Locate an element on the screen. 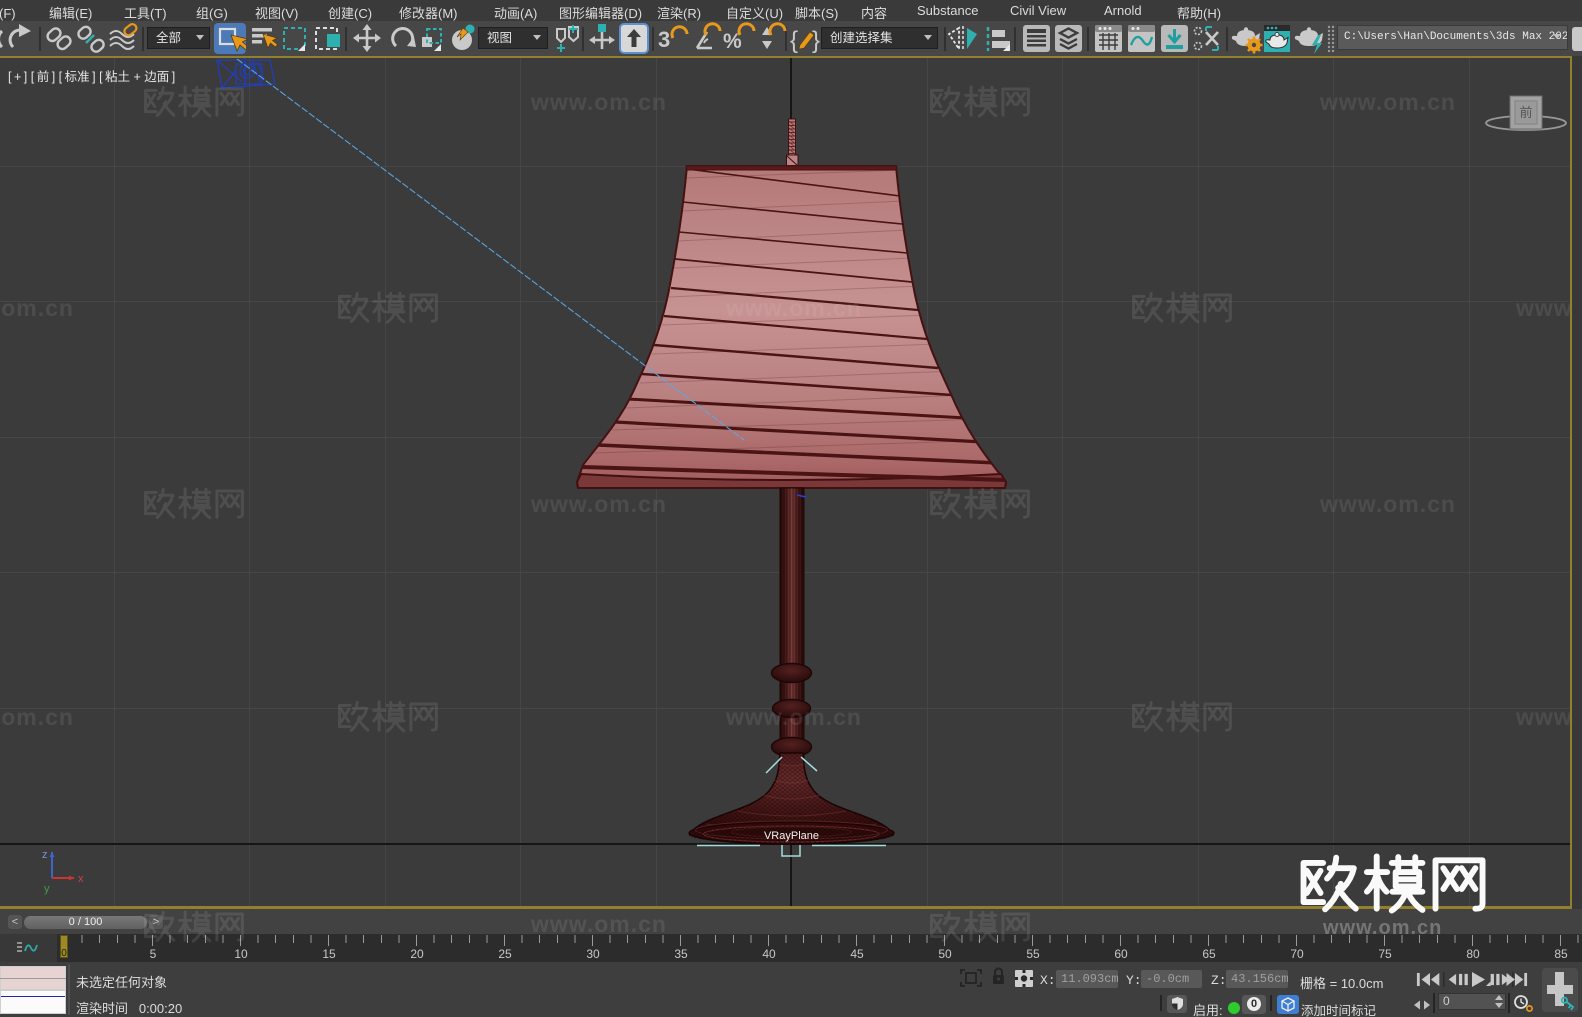  svg-text: 前 is located at coordinates (1525, 112).